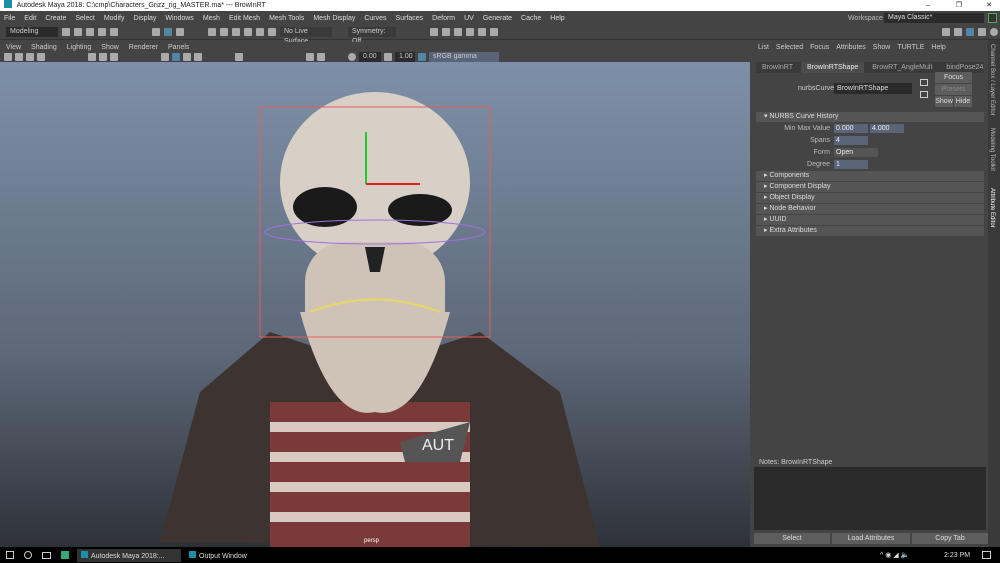 Image resolution: width=1000 pixels, height=563 pixels. I want to click on attribute-editor-icon, so click(970, 32).